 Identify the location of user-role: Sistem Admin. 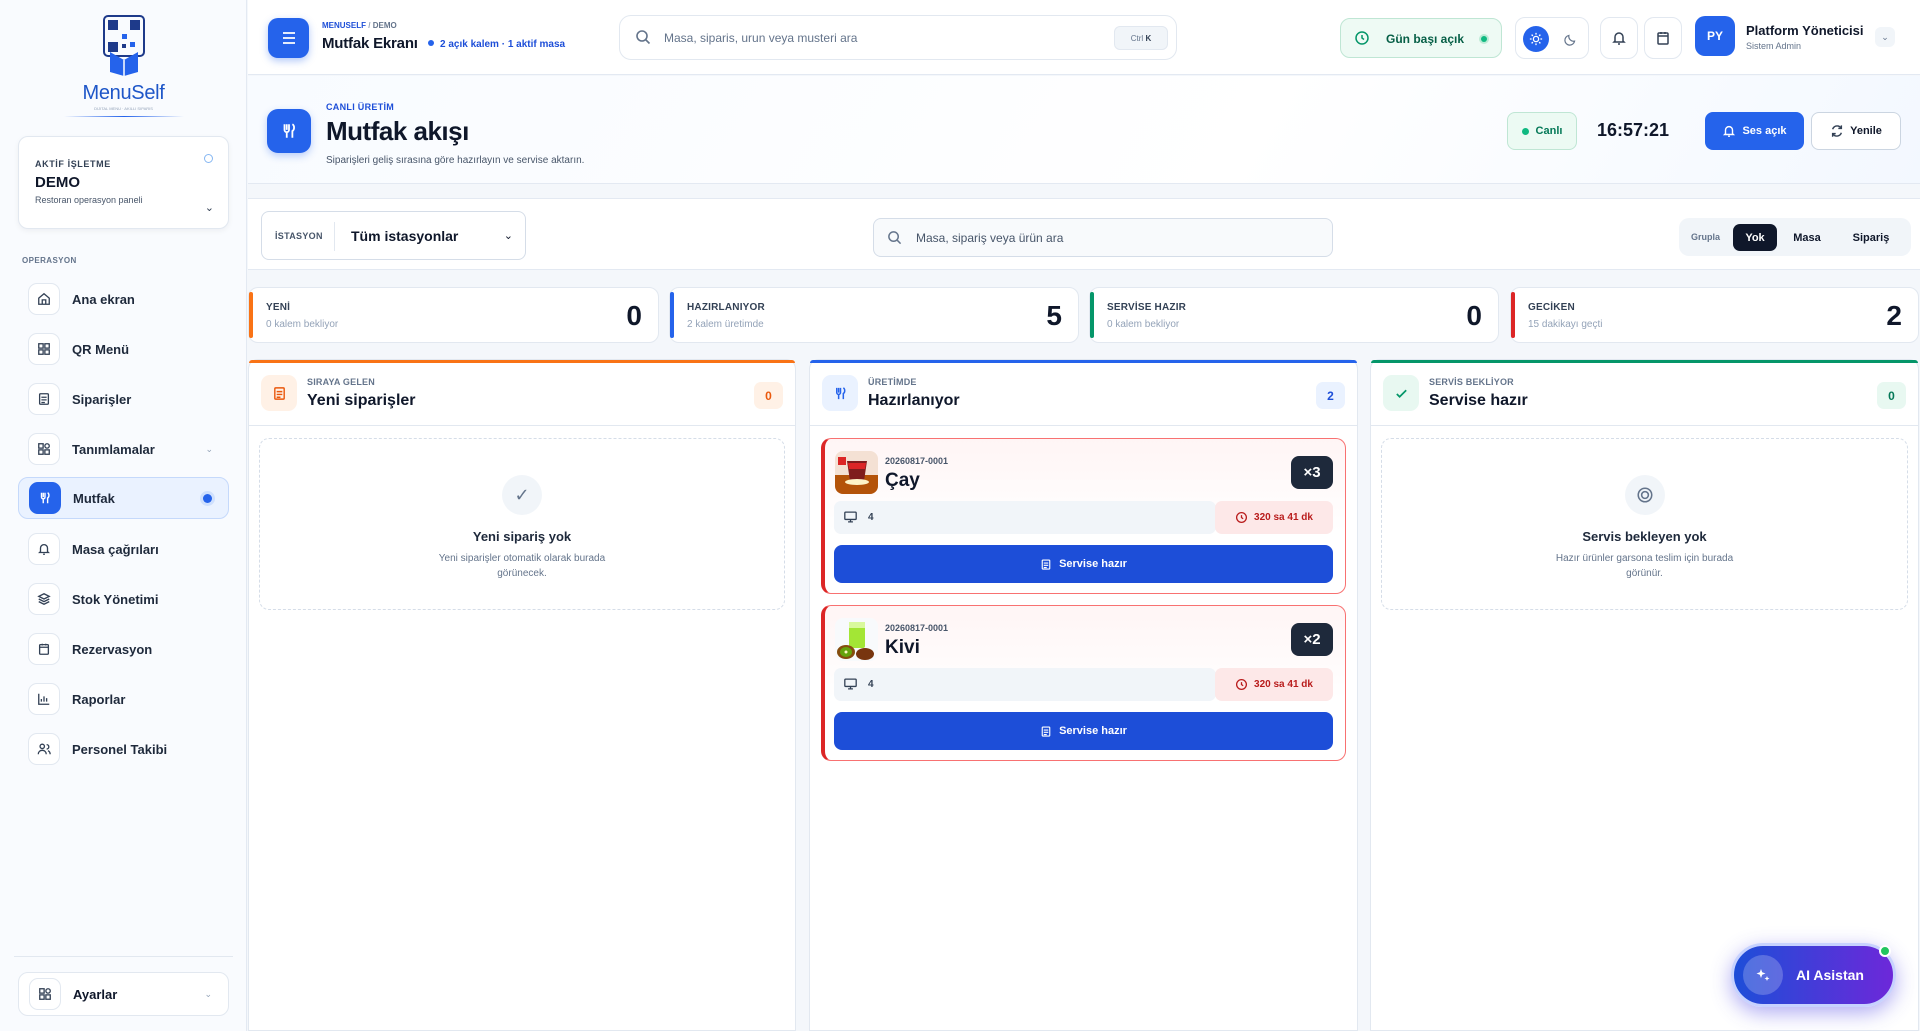
(1774, 46).